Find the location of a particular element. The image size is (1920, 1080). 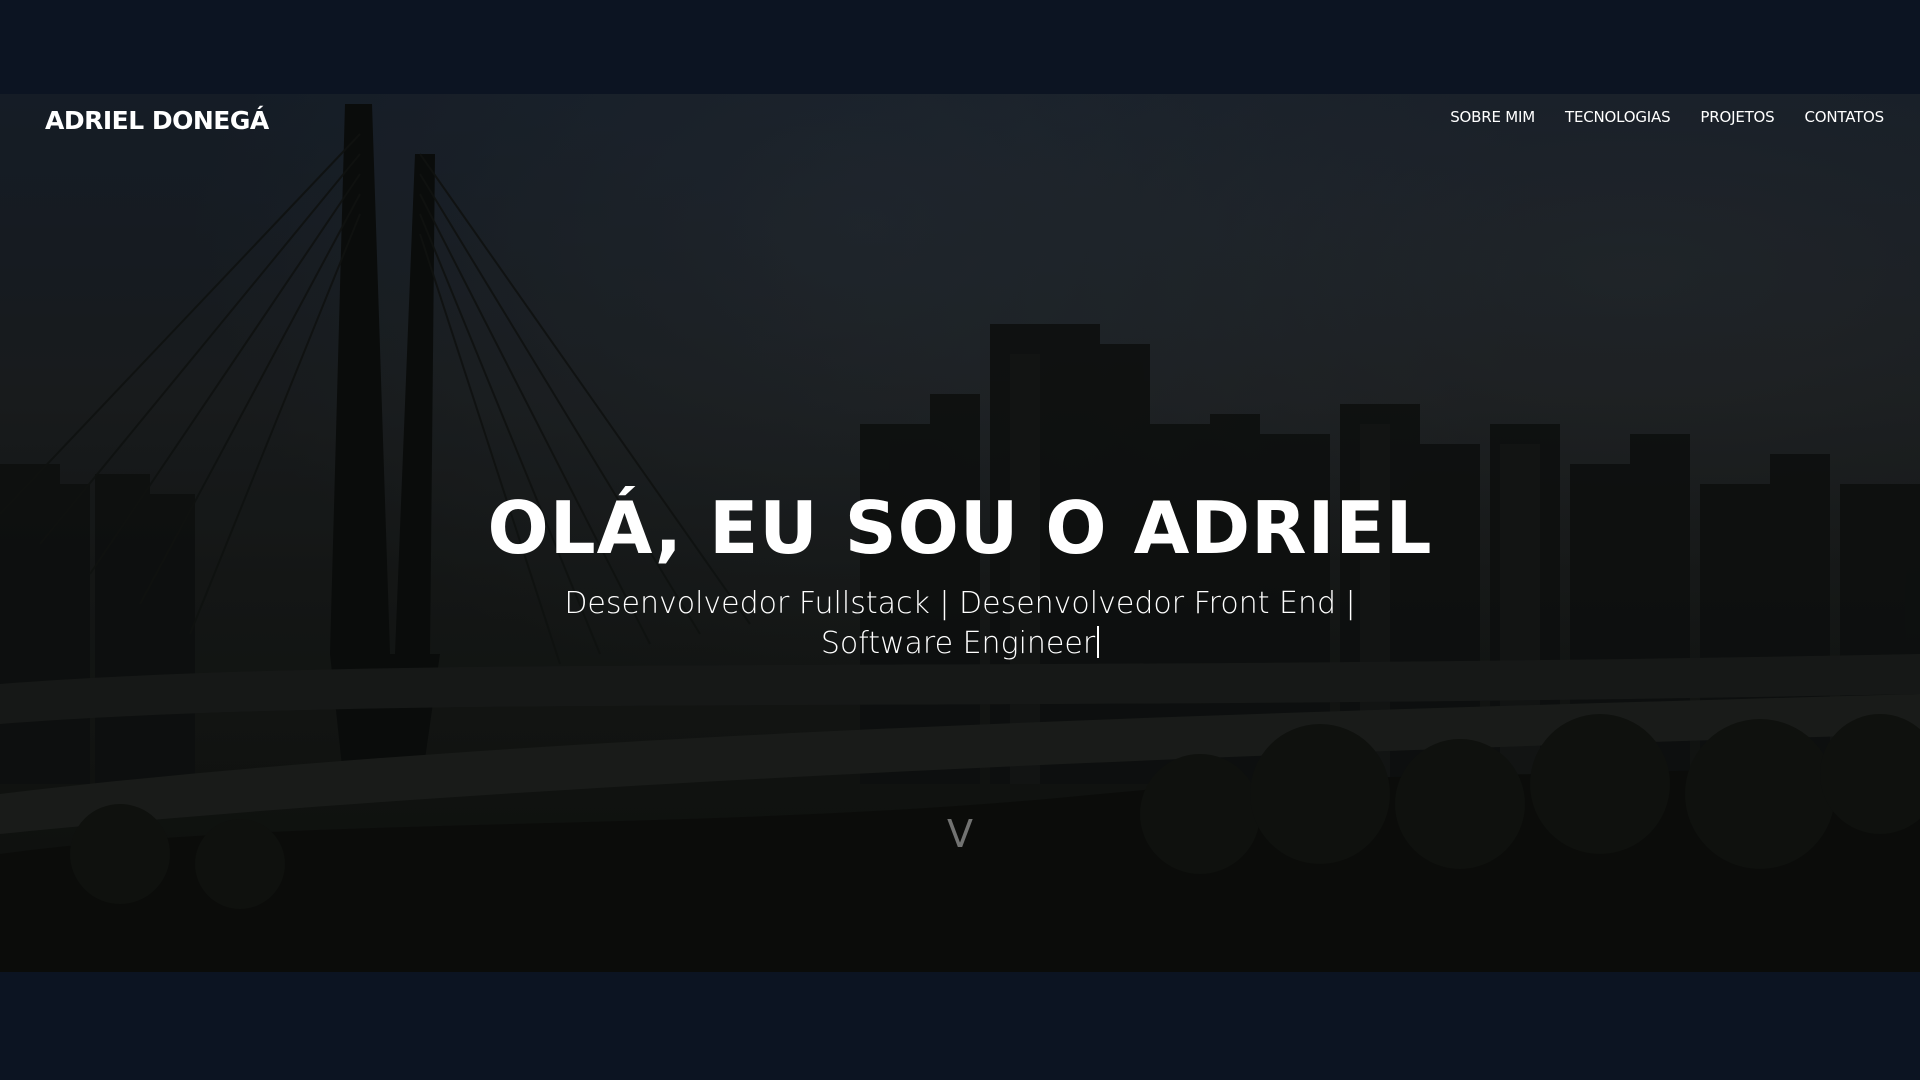

nav-link-projetos: PROJETOS is located at coordinates (1737, 117).